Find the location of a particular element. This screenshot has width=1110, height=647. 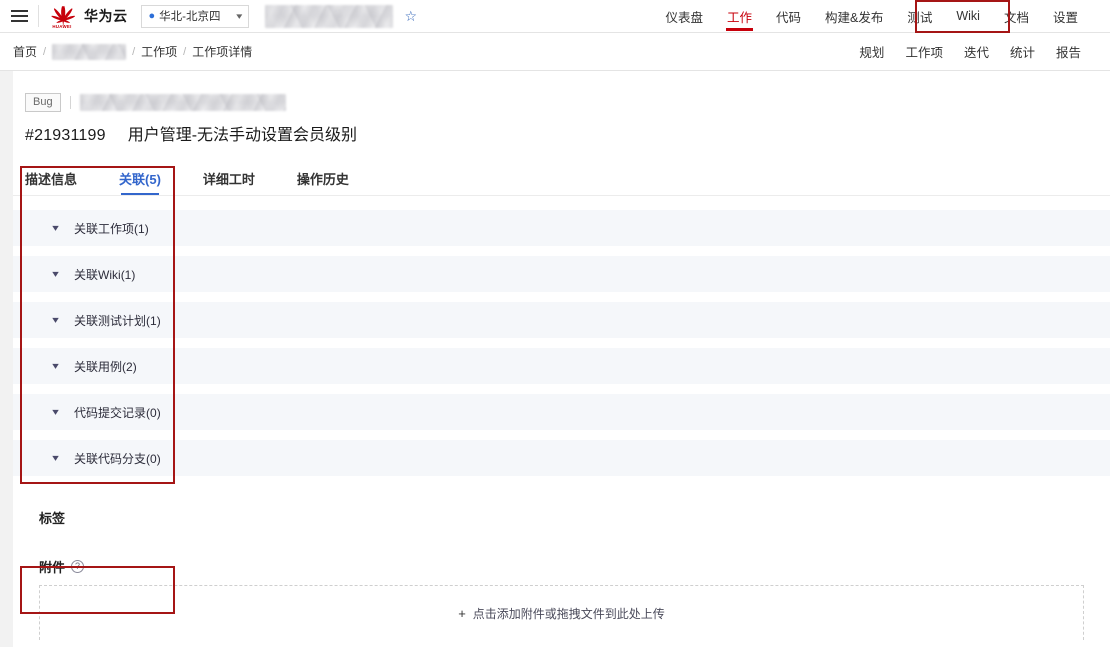

tab-operation-history: 操作历史 is located at coordinates (323, 182).